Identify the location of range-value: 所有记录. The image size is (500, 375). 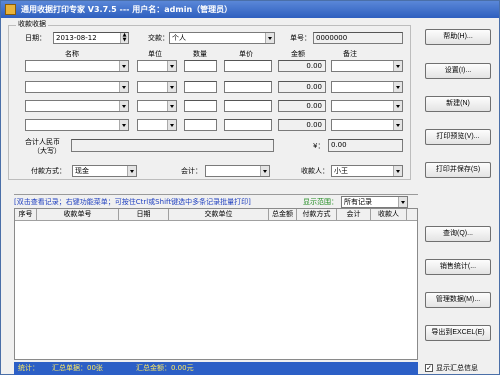
(358, 202).